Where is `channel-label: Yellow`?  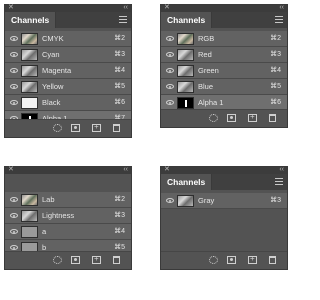 channel-label: Yellow is located at coordinates (53, 86).